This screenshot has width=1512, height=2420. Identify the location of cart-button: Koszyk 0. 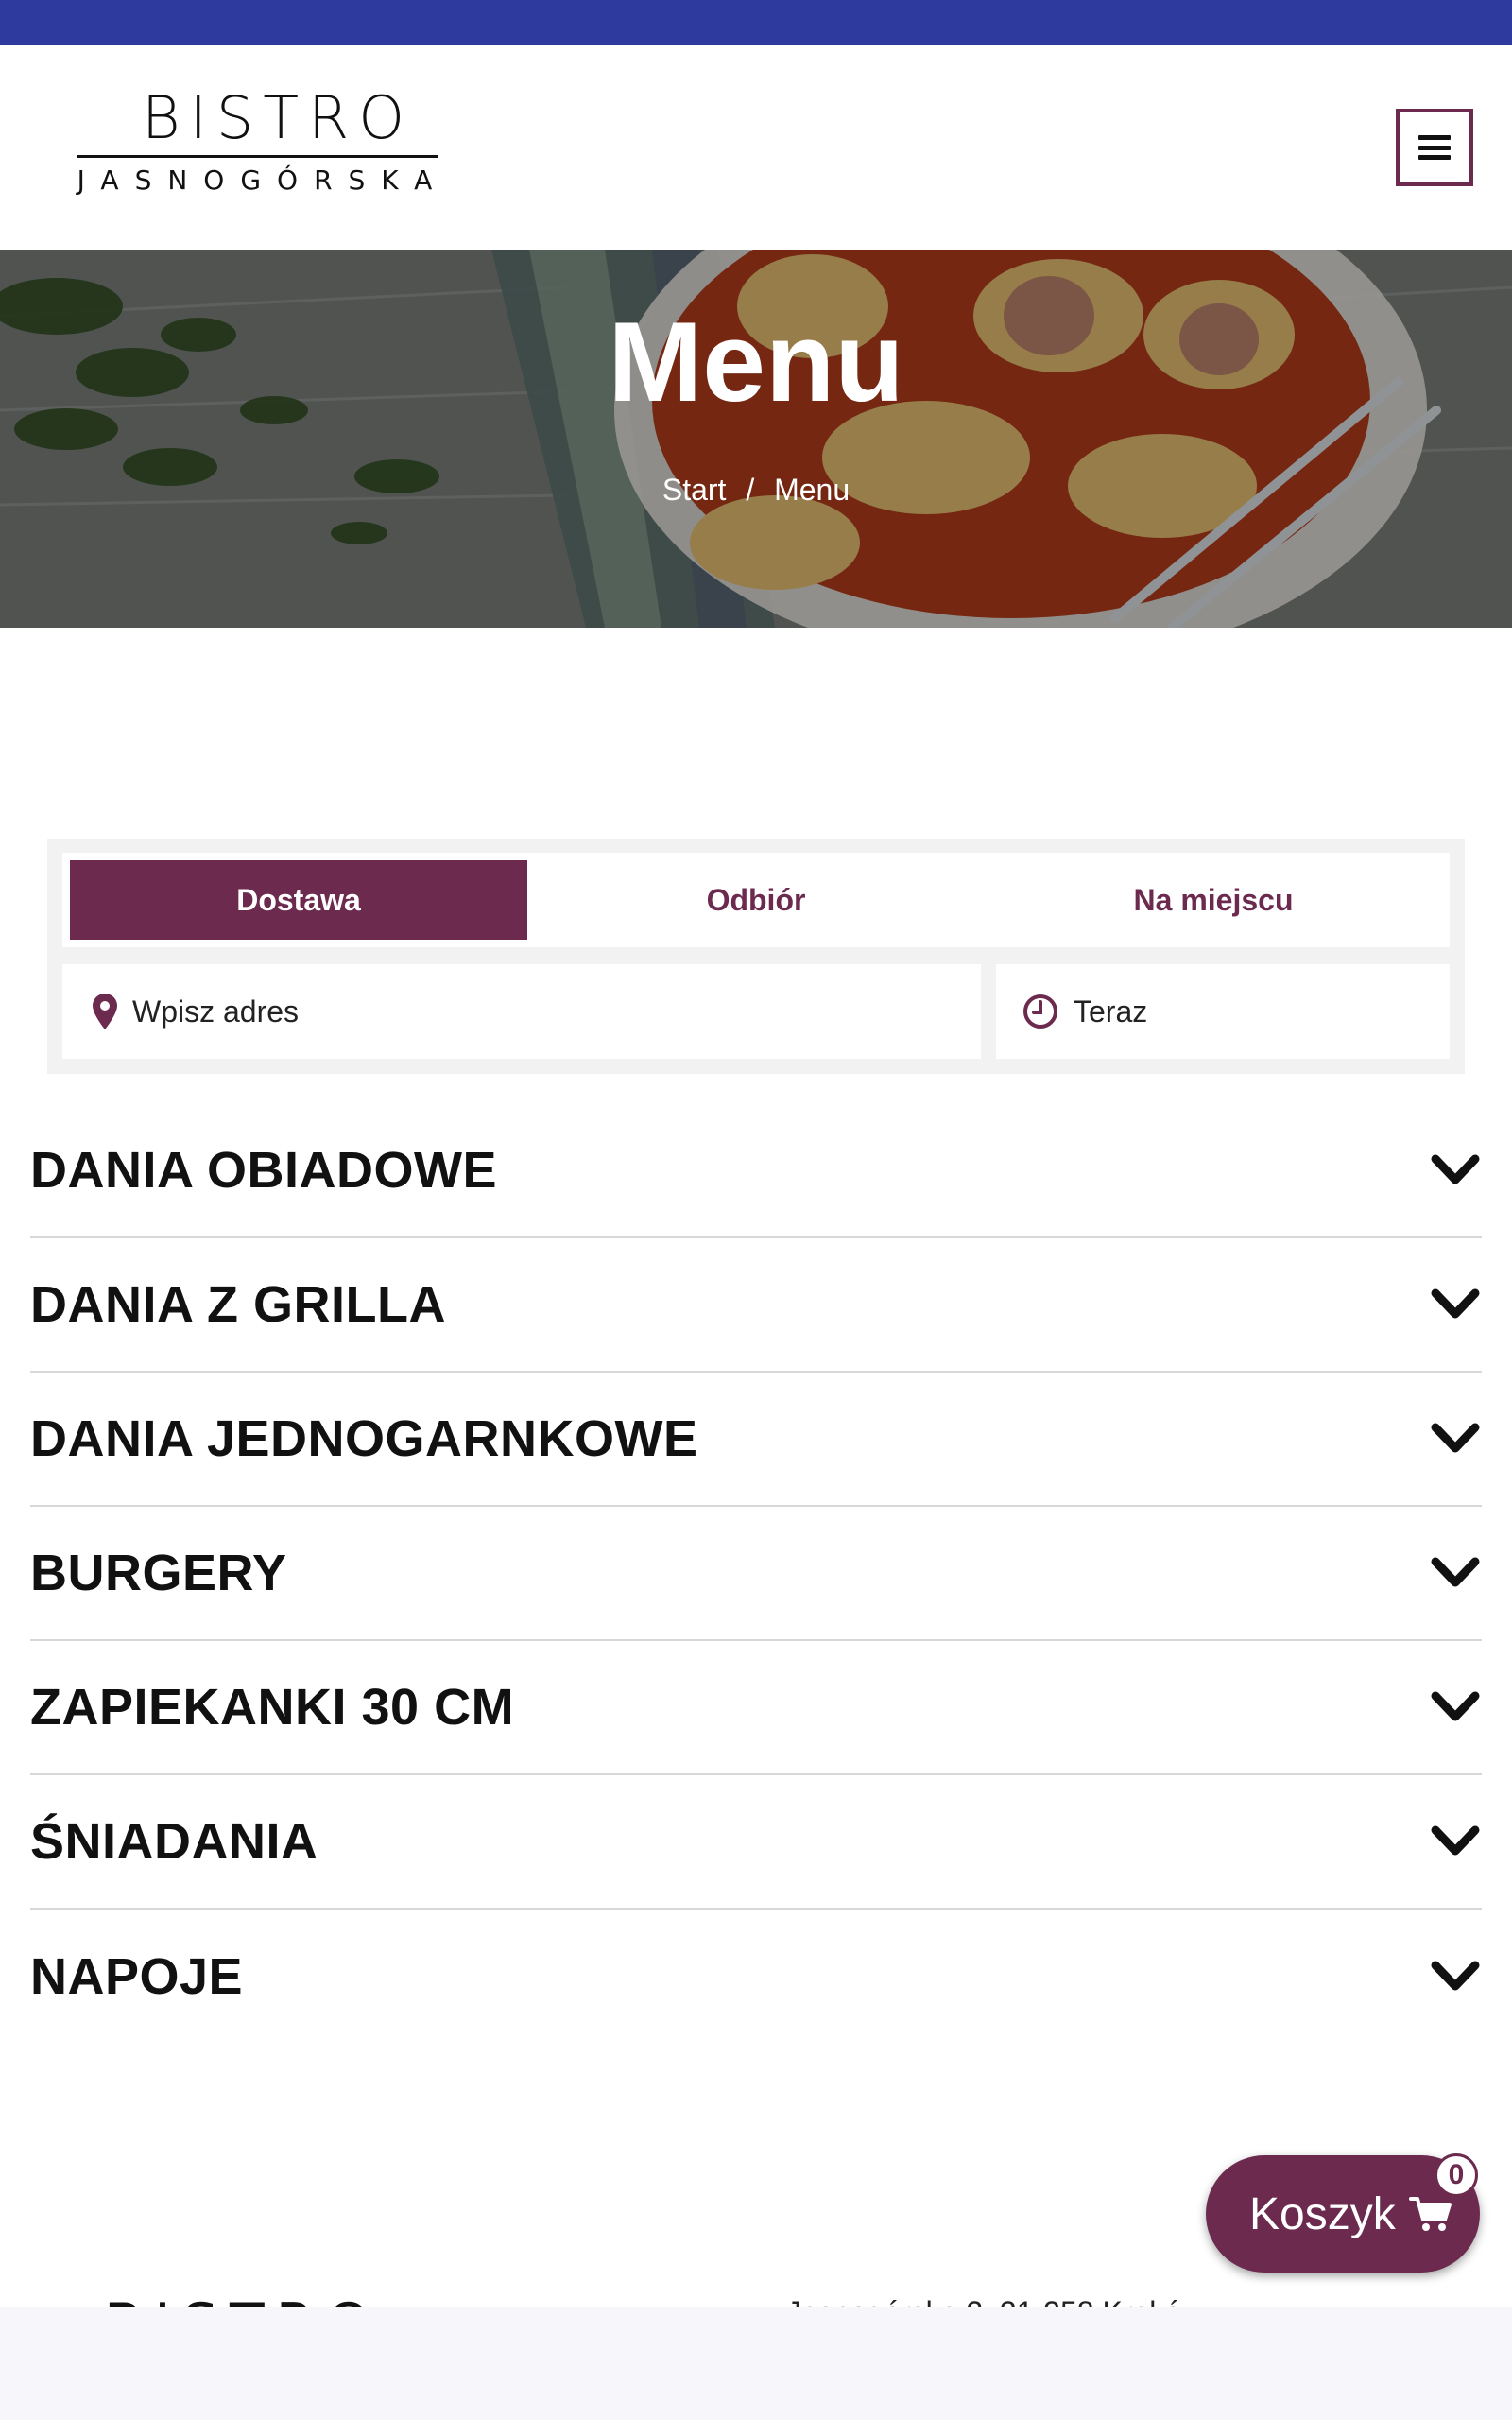
(1343, 2213).